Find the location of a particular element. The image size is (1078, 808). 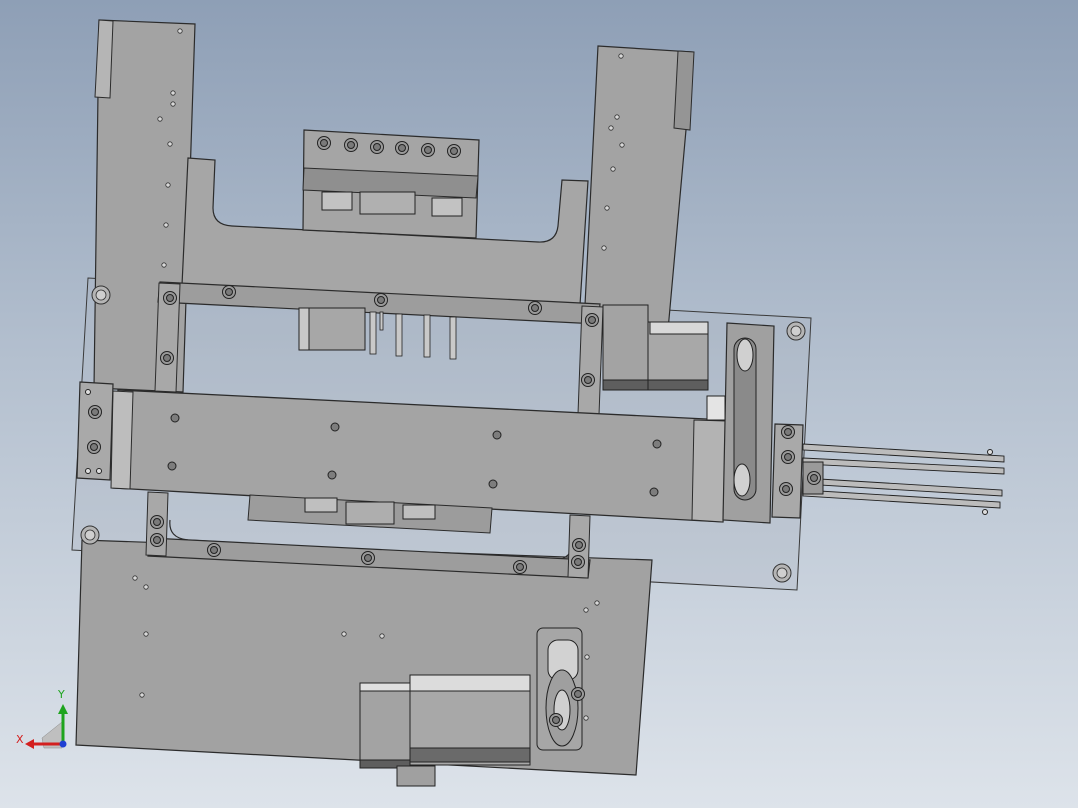

left-end-bracket is located at coordinates (95, 431).